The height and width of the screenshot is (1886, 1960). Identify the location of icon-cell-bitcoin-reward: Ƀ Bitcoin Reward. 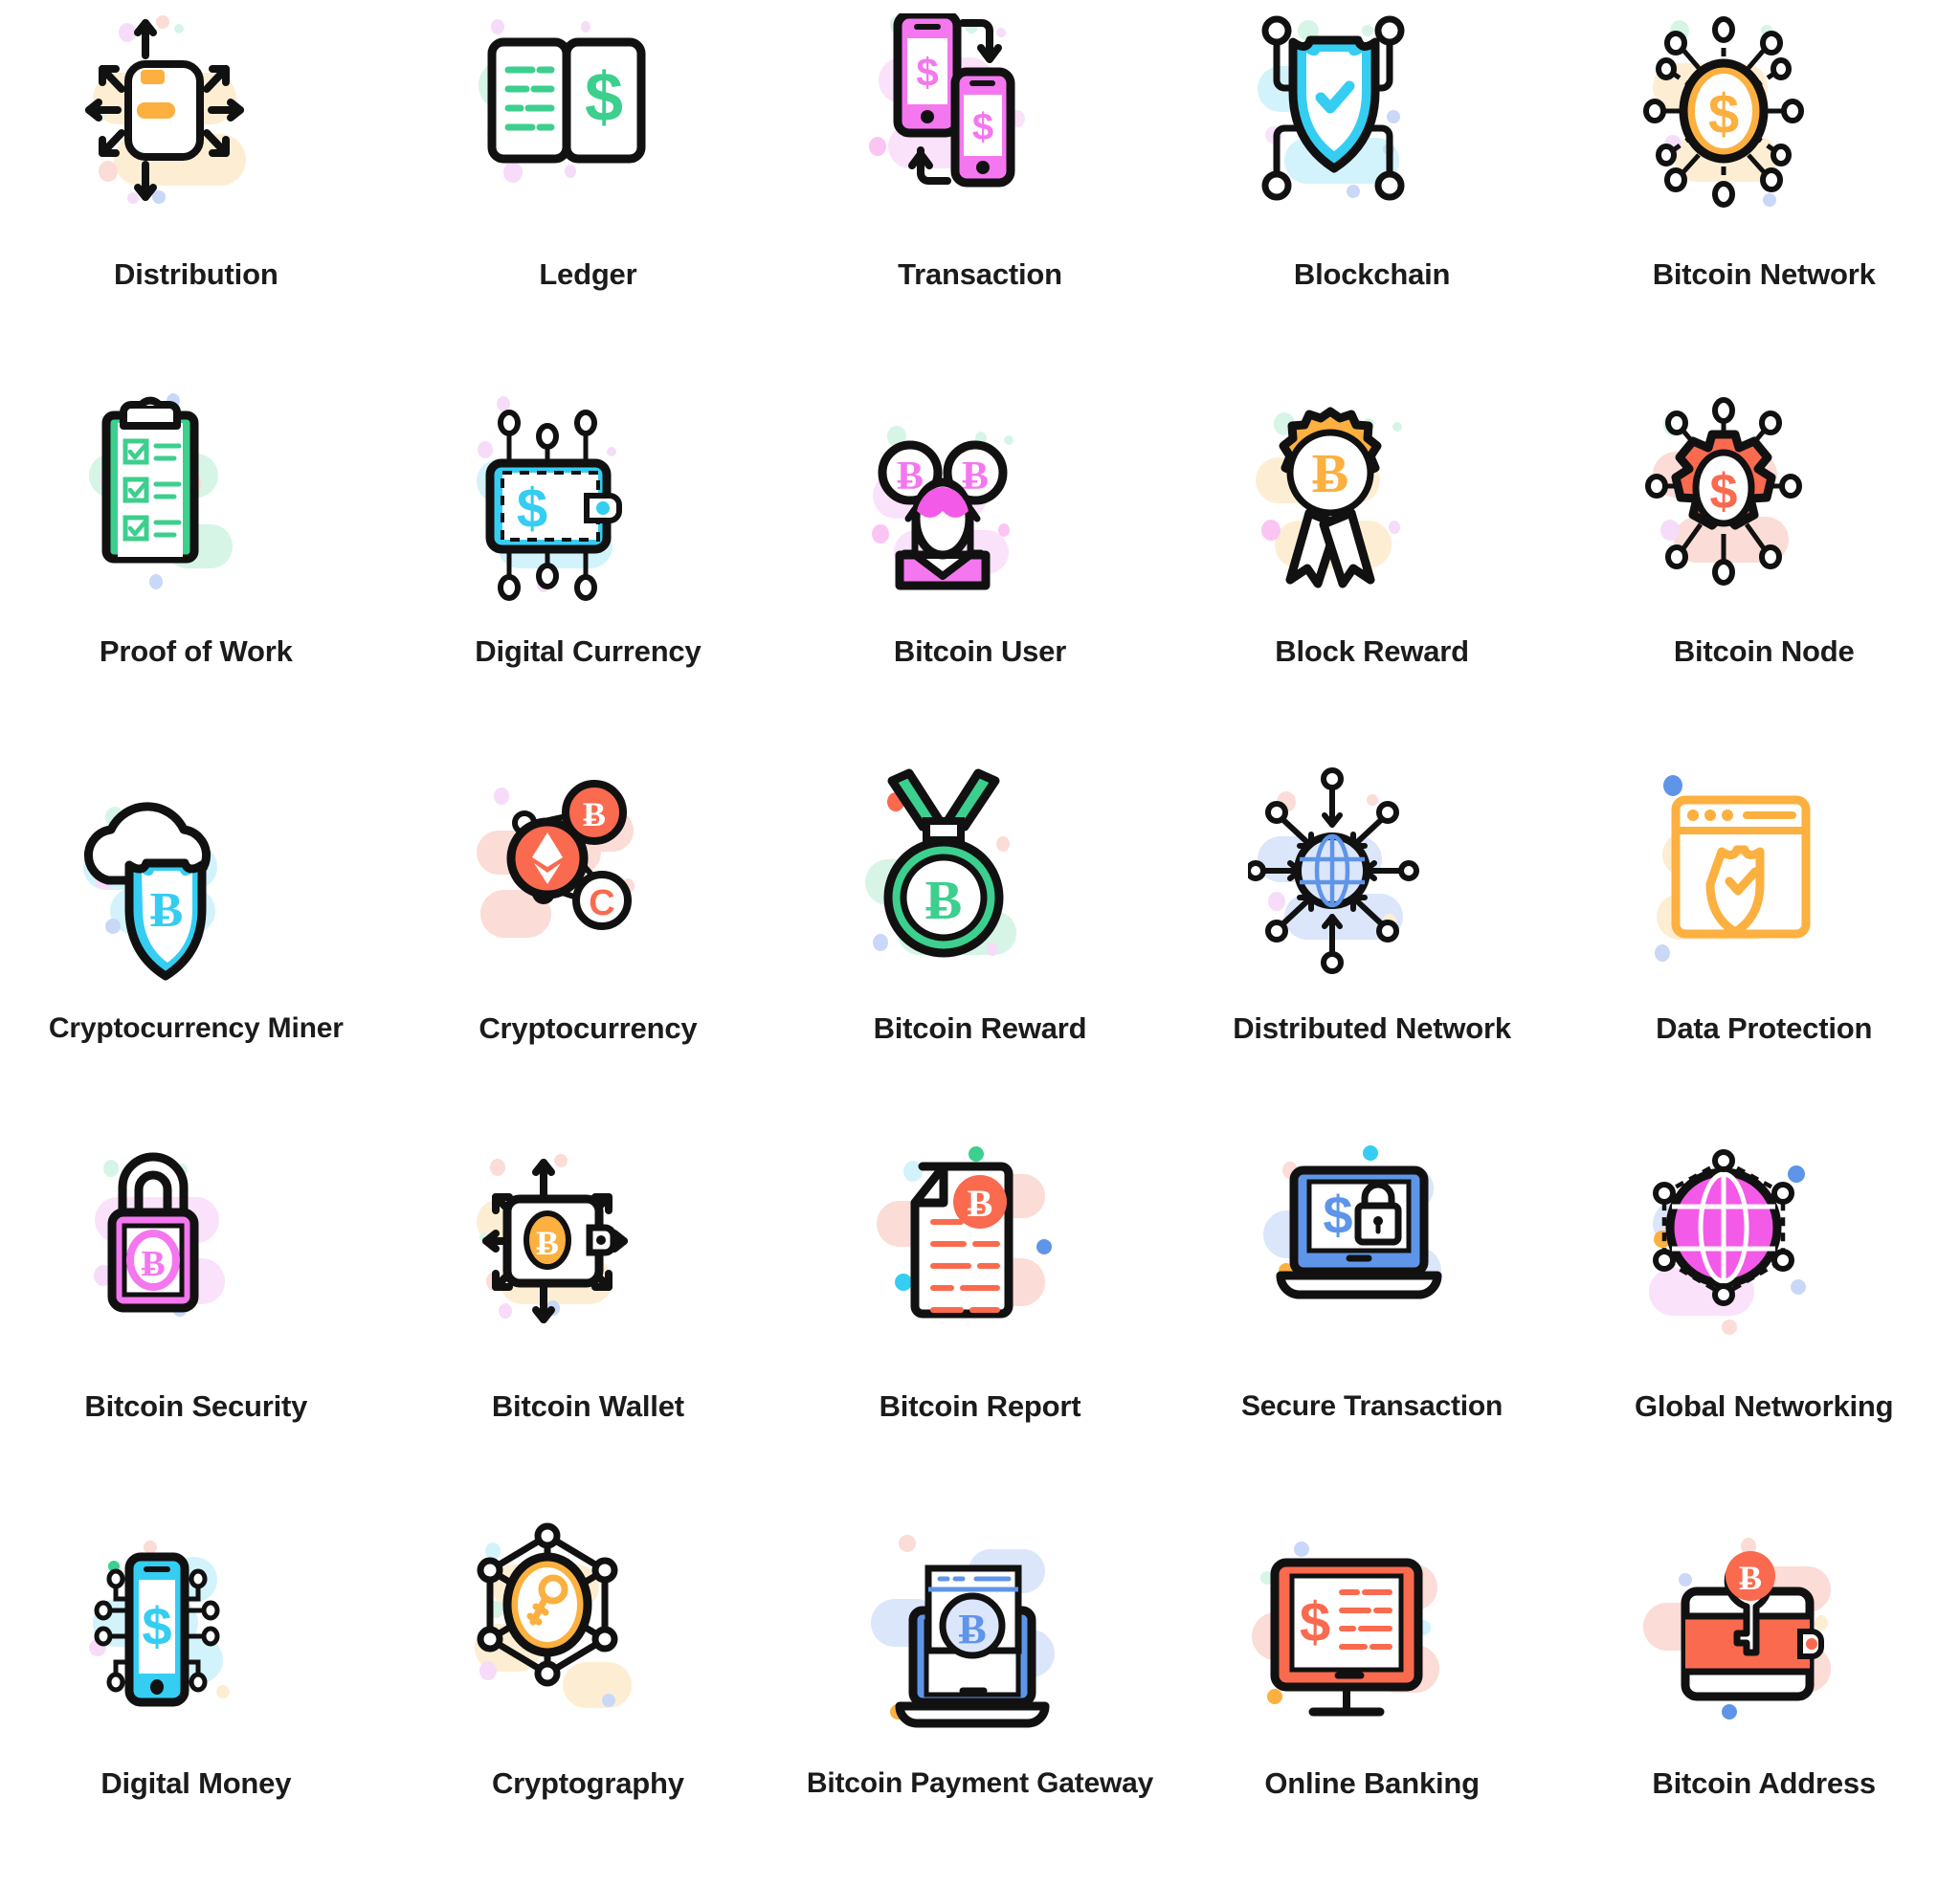
(980, 942).